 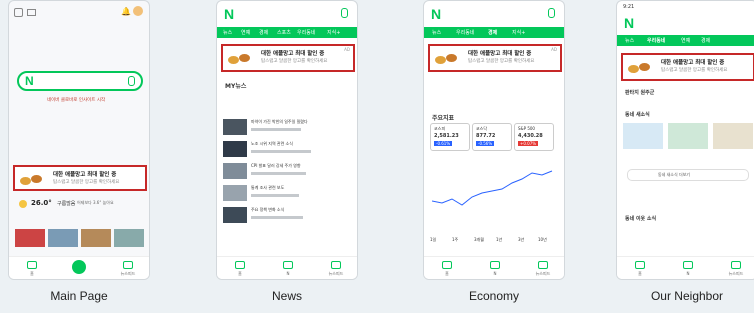 I want to click on weather-sub: 어제보다 3.6° 높아요, so click(x=95, y=202).